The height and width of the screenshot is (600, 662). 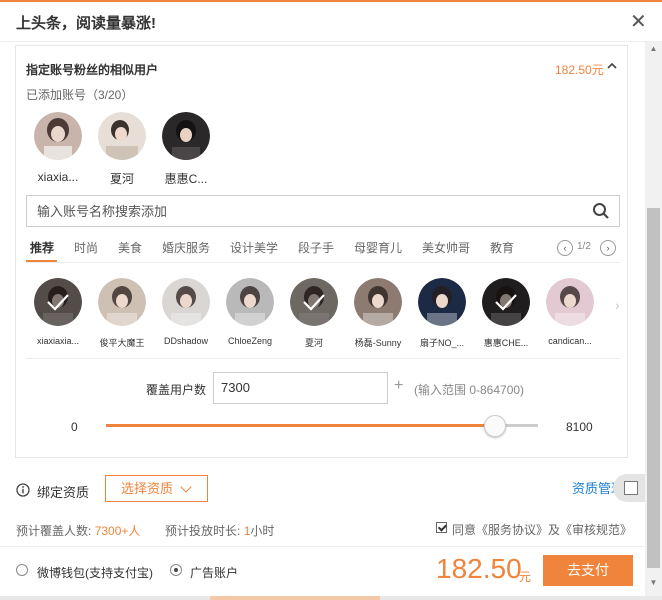 What do you see at coordinates (378, 247) in the screenshot?
I see `tab-parenting: 母婴育儿` at bounding box center [378, 247].